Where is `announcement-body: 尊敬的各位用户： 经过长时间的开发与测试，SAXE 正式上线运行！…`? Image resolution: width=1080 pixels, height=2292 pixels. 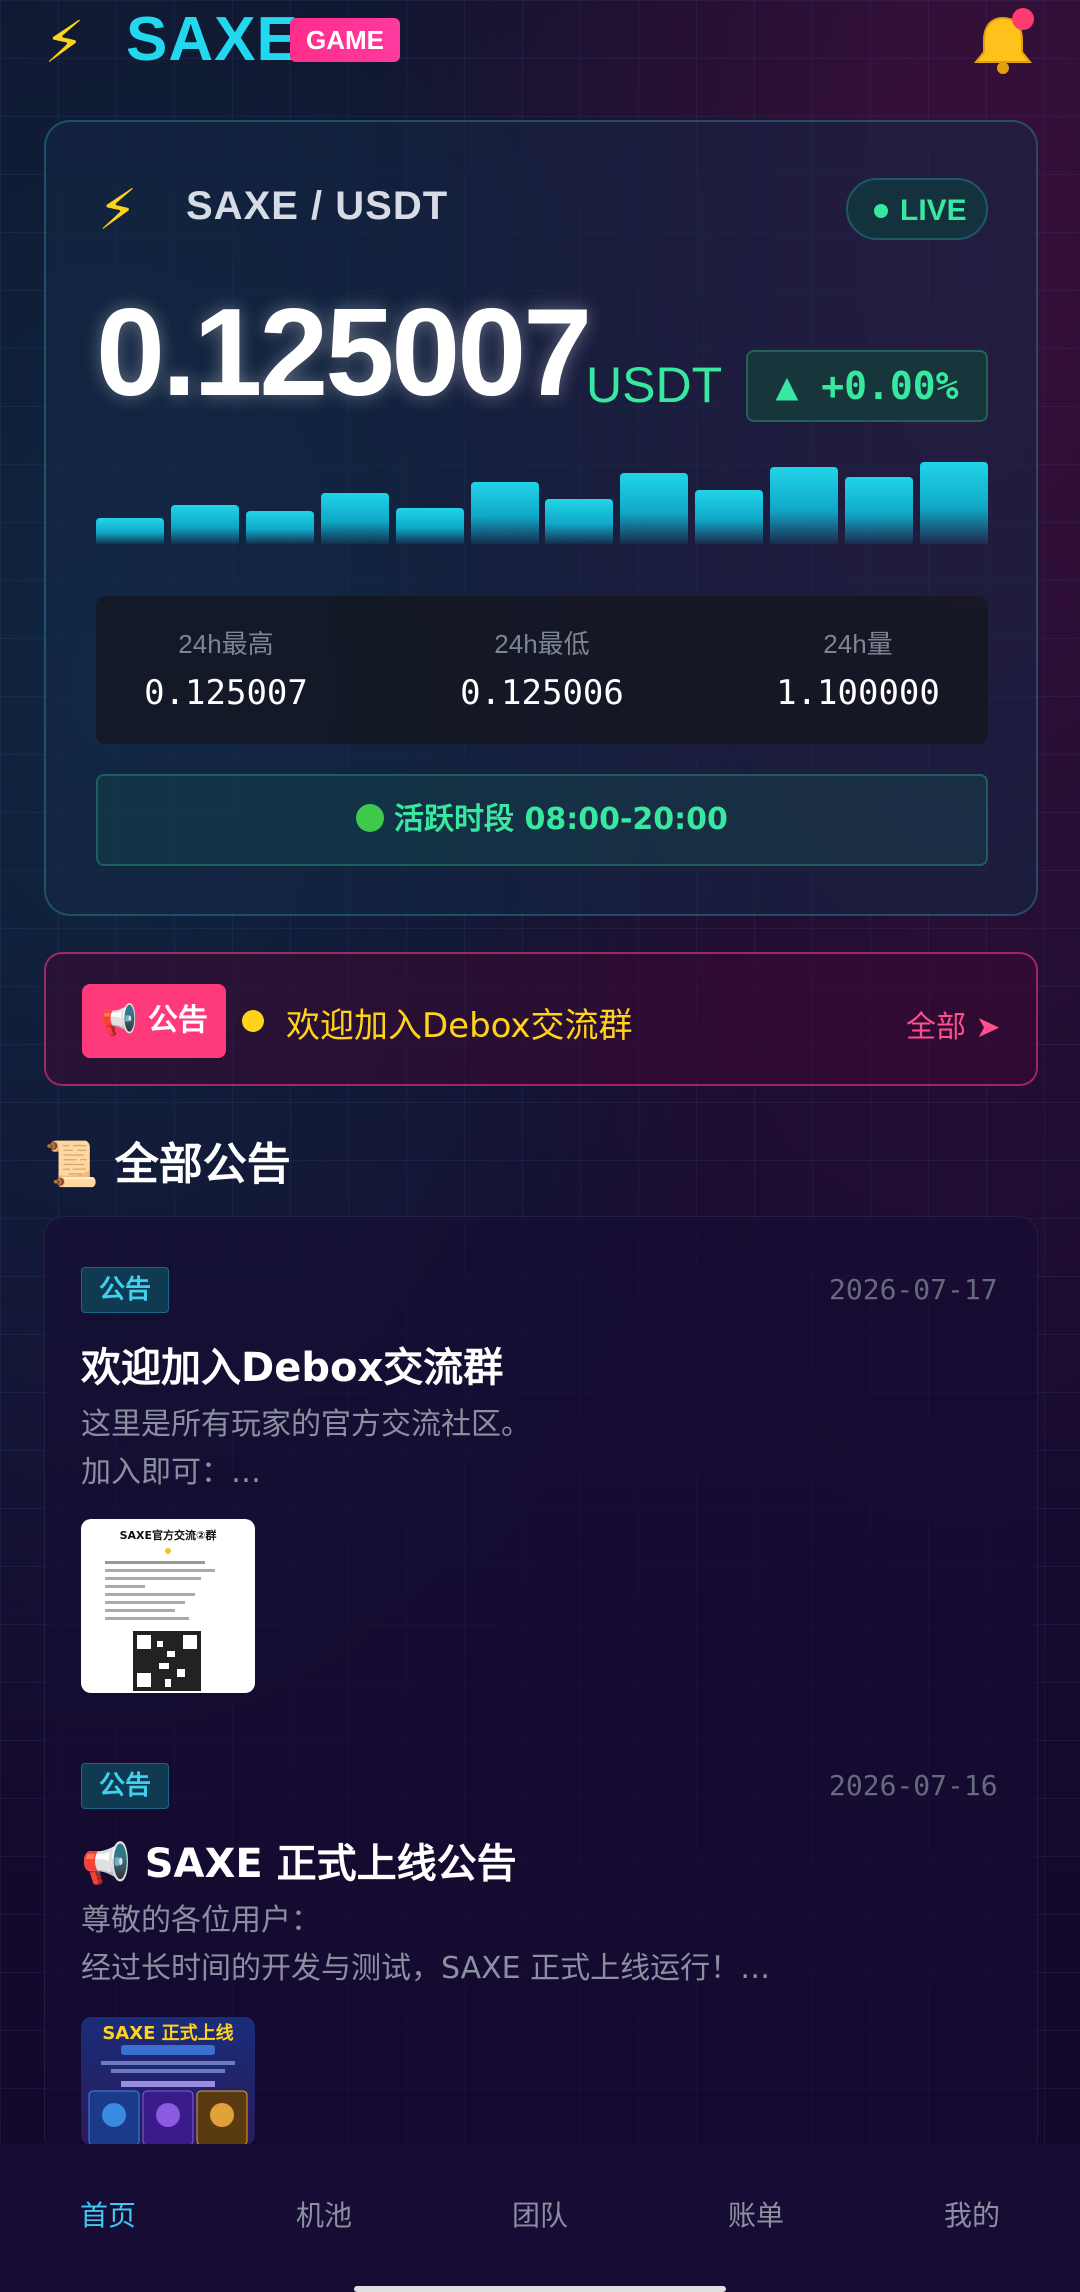
announcement-body: 尊敬的各位用户： 经过长时间的开发与测试，SAXE 正式上线运行！… is located at coordinates (425, 1945).